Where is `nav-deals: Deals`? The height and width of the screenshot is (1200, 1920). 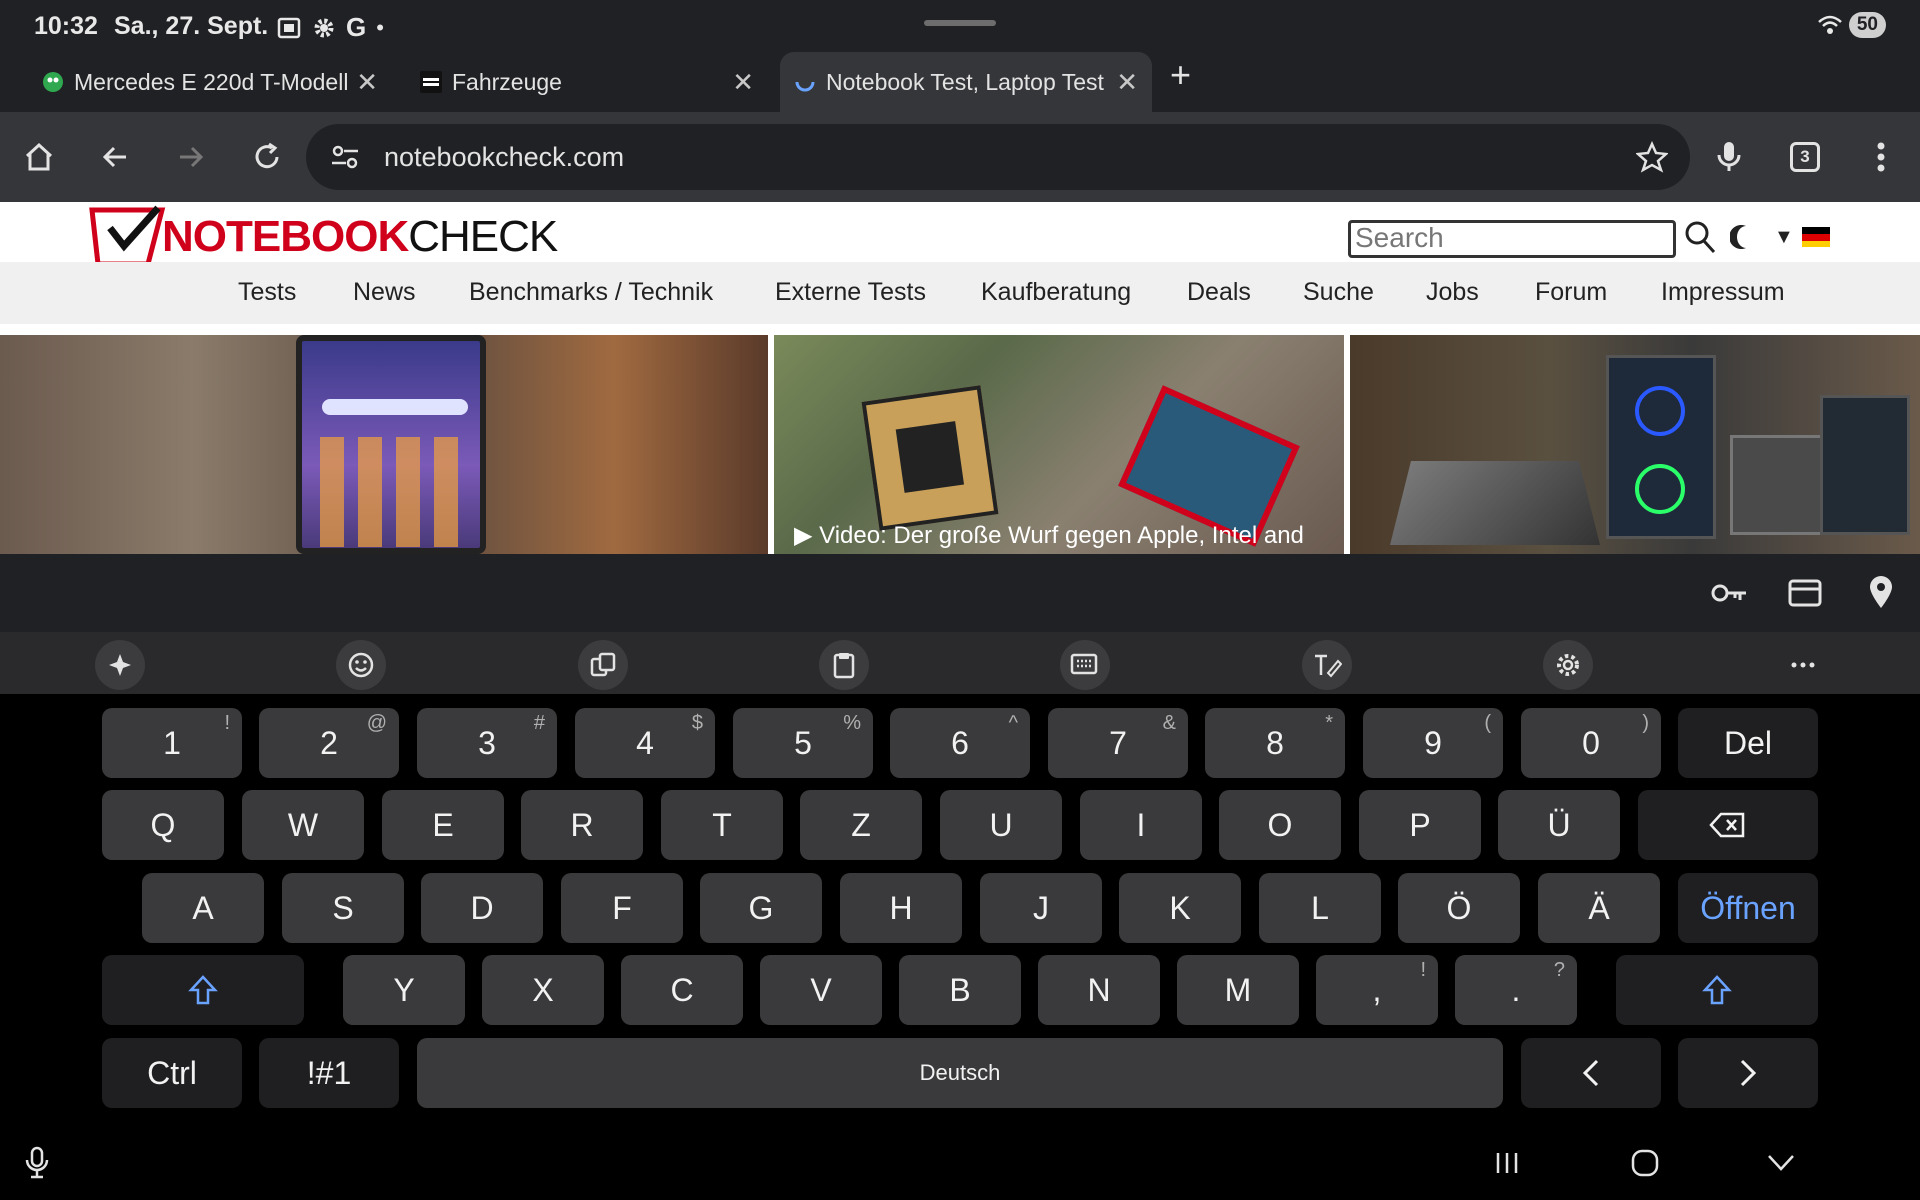 nav-deals: Deals is located at coordinates (1219, 292).